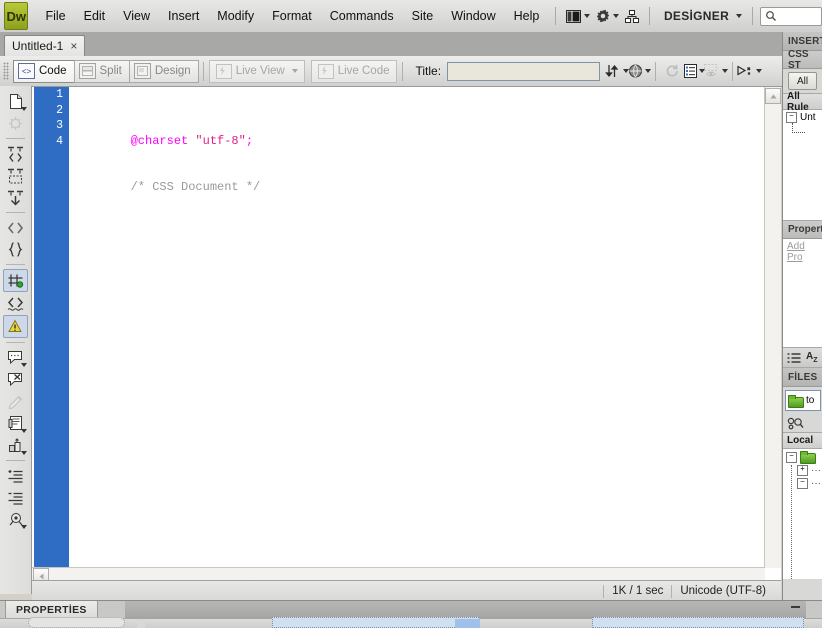 The height and width of the screenshot is (628, 822). I want to click on menu-site: Site, so click(423, 16).